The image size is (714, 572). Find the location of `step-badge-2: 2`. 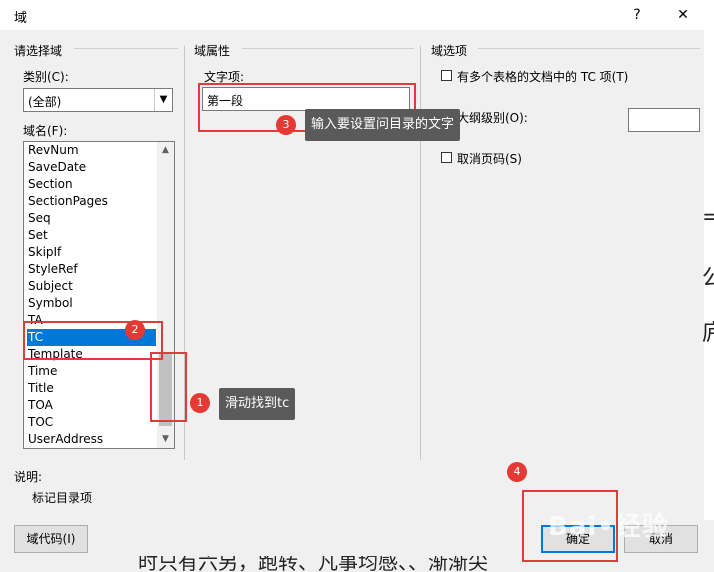

step-badge-2: 2 is located at coordinates (135, 330).